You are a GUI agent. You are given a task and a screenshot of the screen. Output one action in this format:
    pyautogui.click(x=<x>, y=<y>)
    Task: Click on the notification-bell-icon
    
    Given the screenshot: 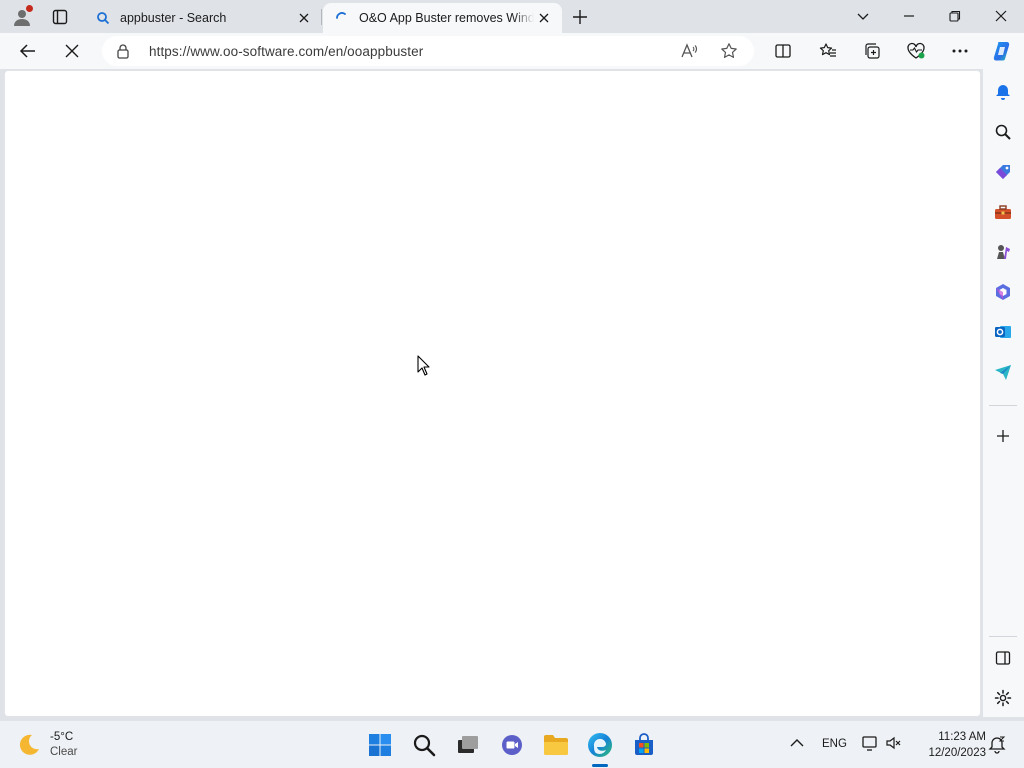 What is the action you would take?
    pyautogui.click(x=997, y=745)
    